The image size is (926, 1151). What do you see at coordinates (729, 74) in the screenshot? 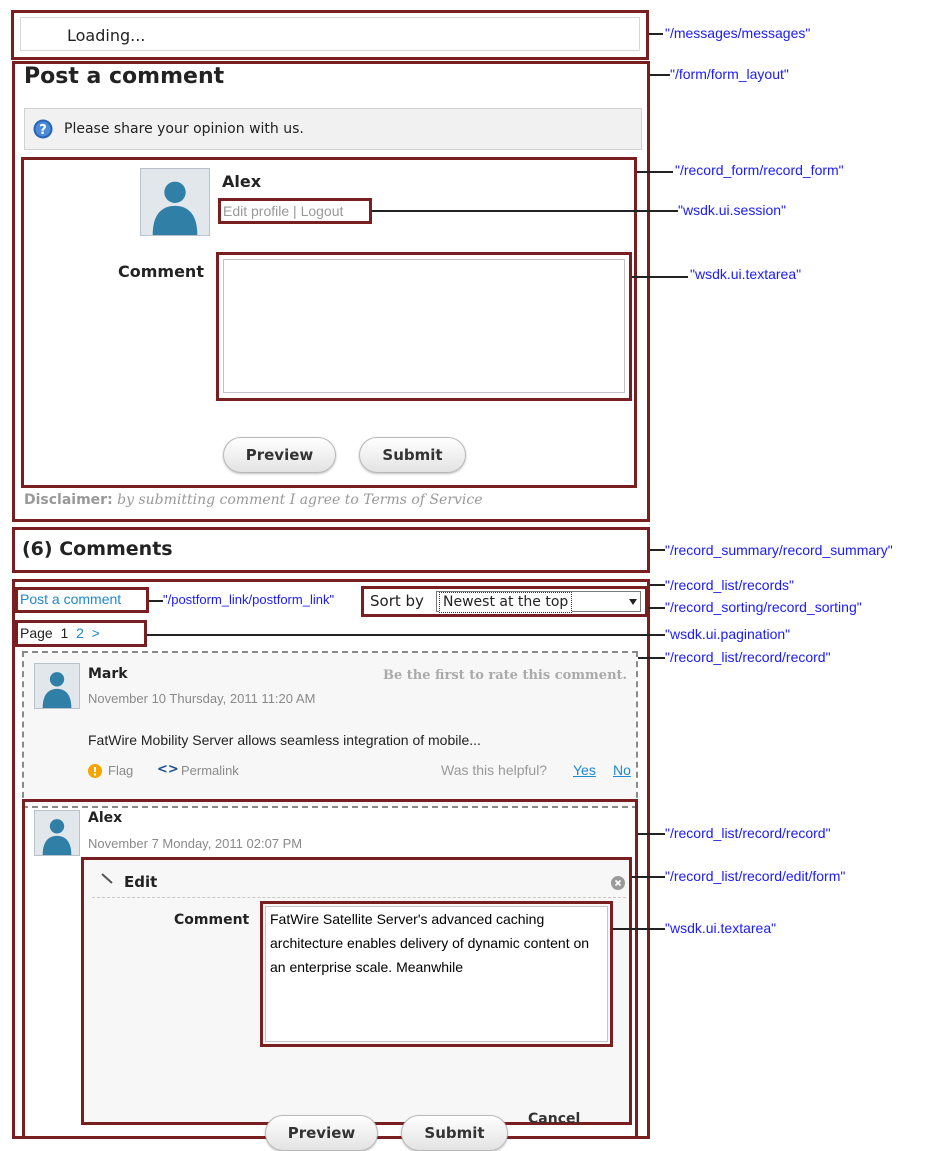
I see `annotation-form-layout: "/form/form_layout"` at bounding box center [729, 74].